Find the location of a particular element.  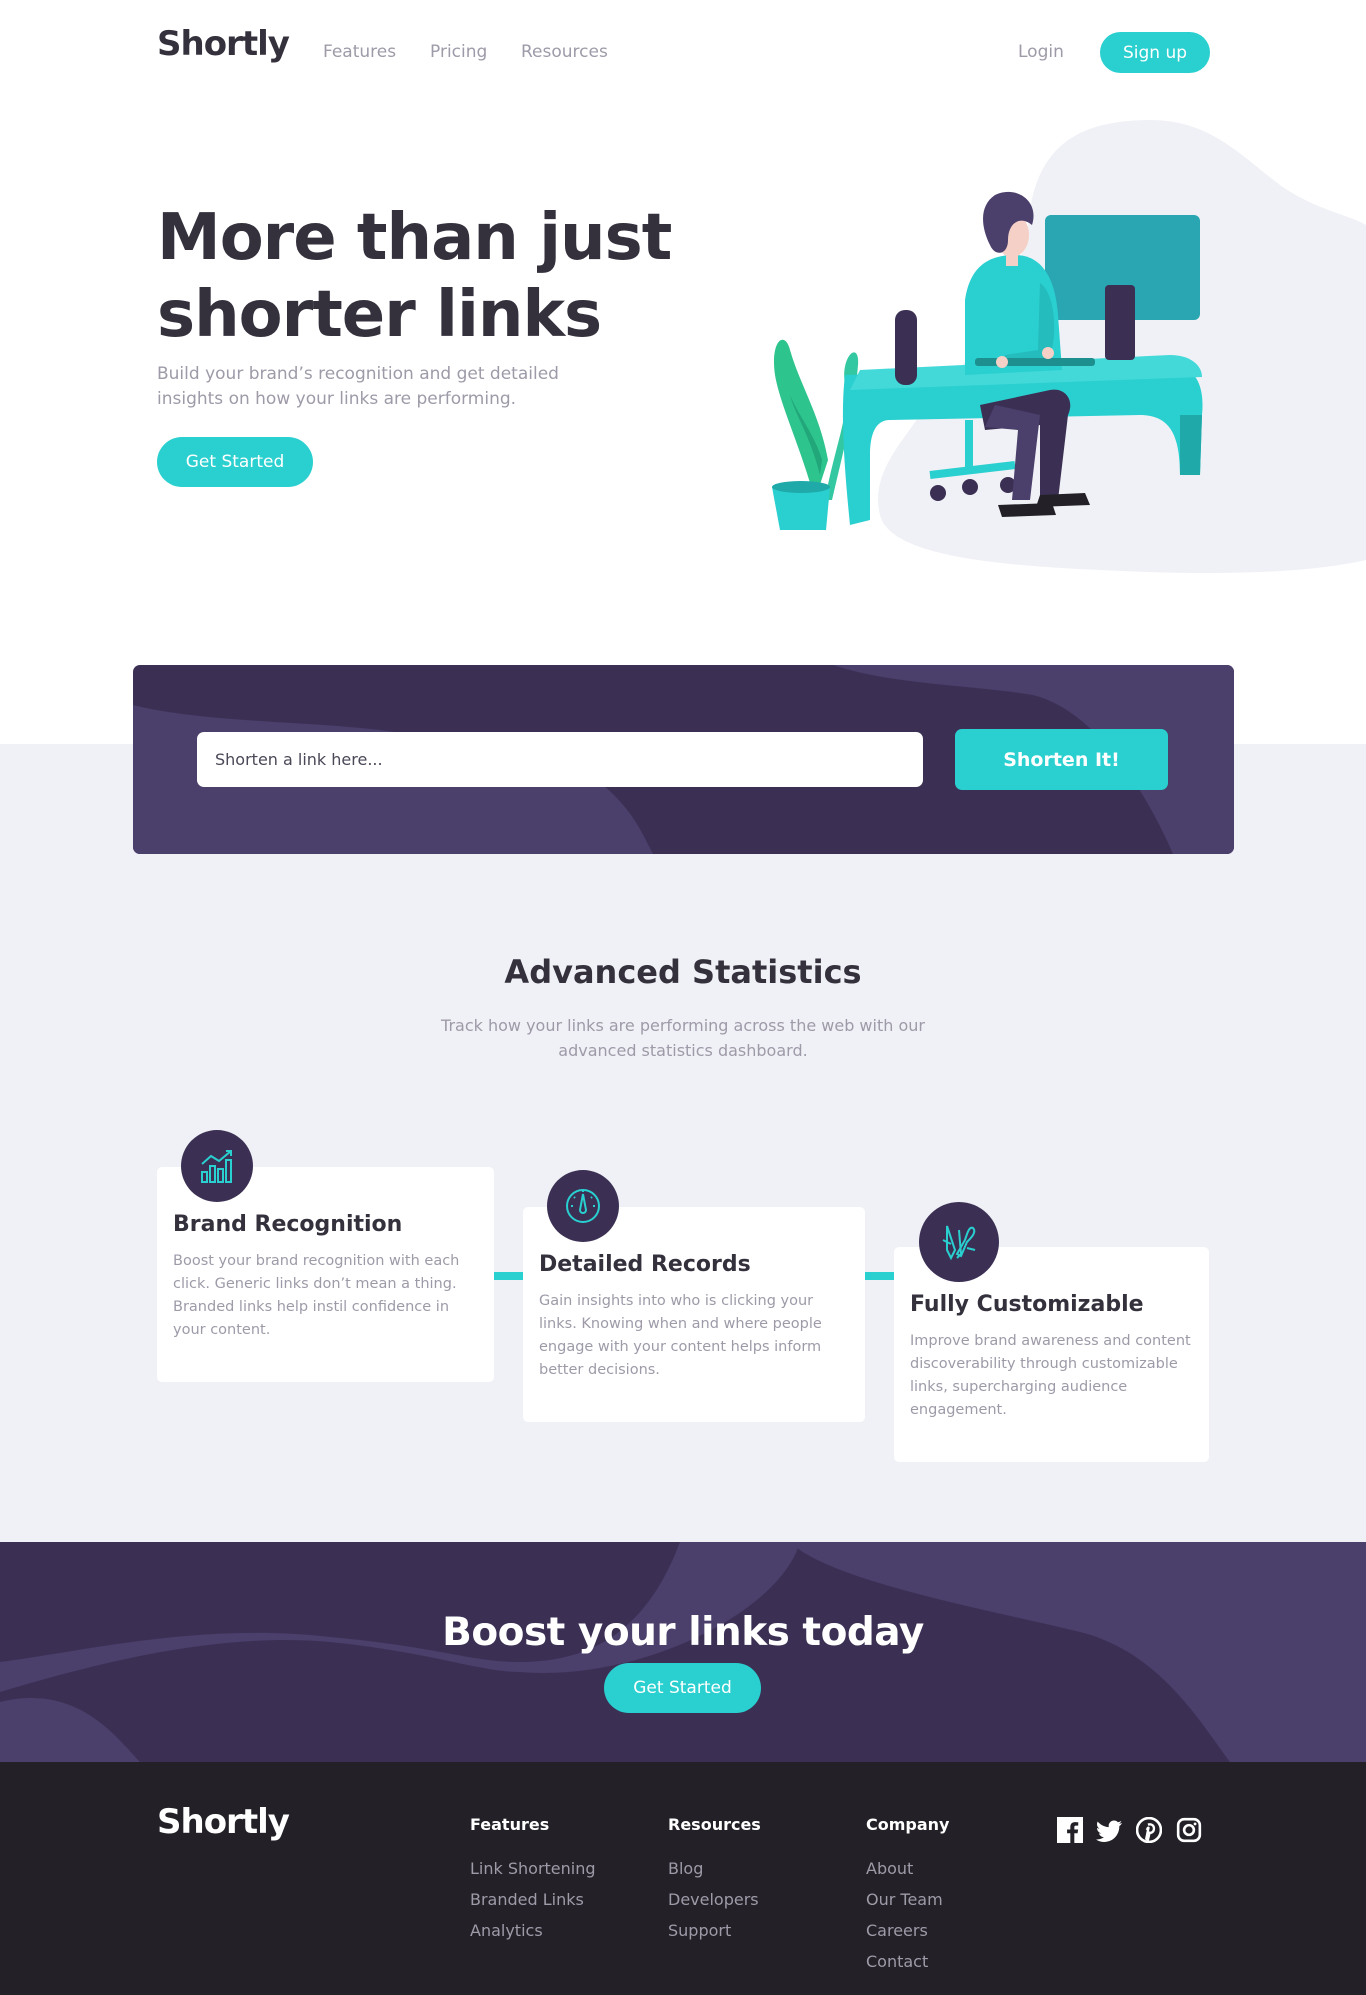

footer-link: Blog is located at coordinates (685, 1868).